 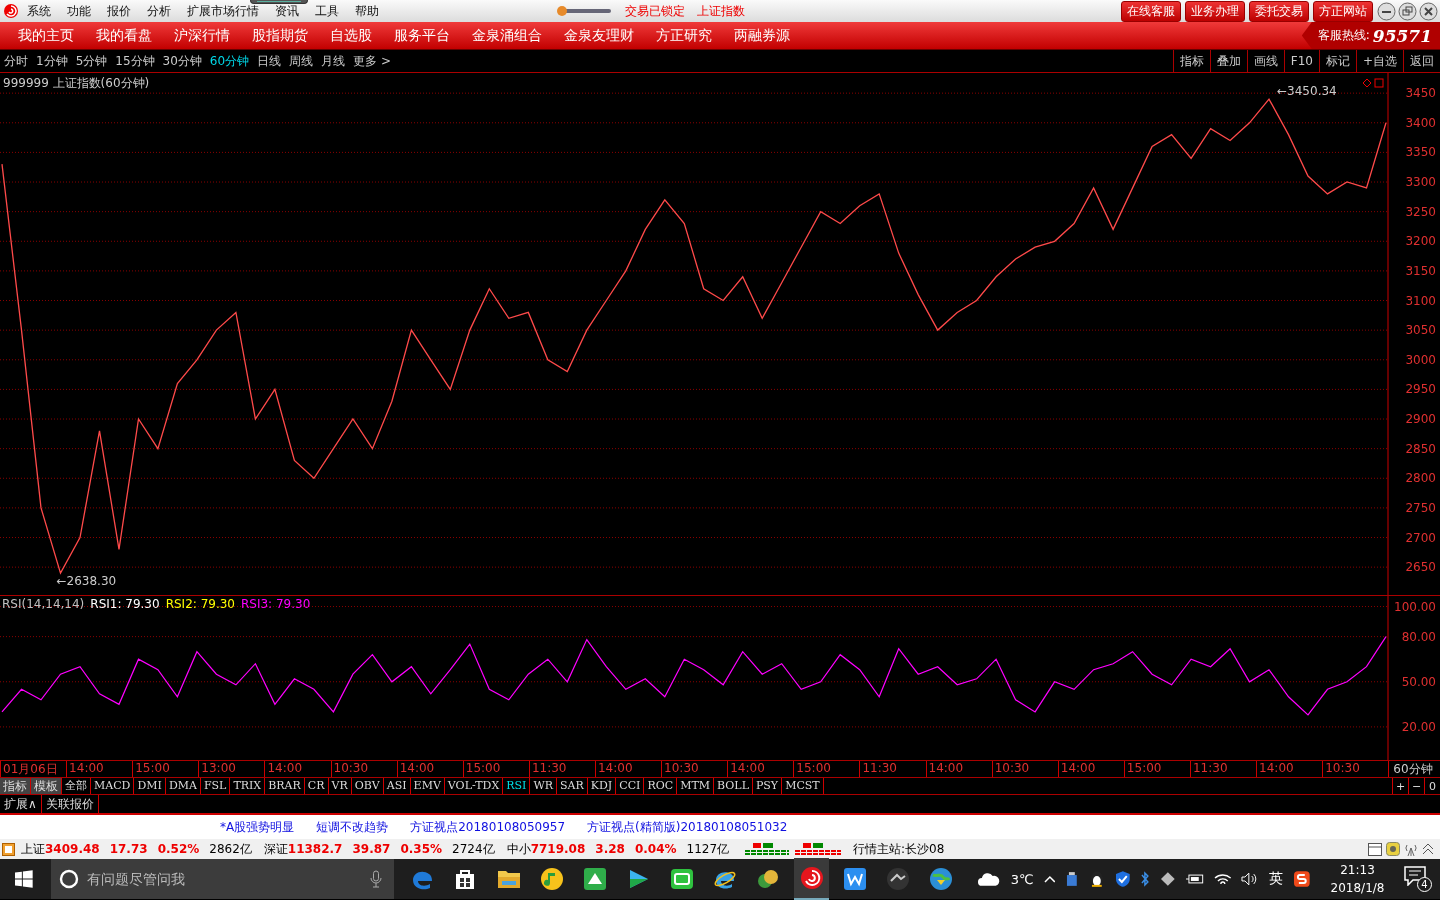 What do you see at coordinates (572, 786) in the screenshot?
I see `indicator-tab: SAR` at bounding box center [572, 786].